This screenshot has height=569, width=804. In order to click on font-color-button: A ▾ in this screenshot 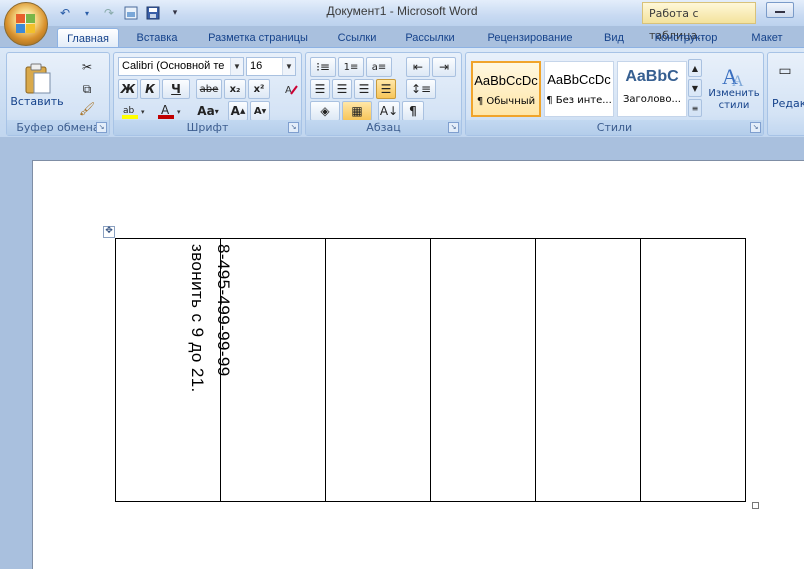, I will do `click(171, 111)`.